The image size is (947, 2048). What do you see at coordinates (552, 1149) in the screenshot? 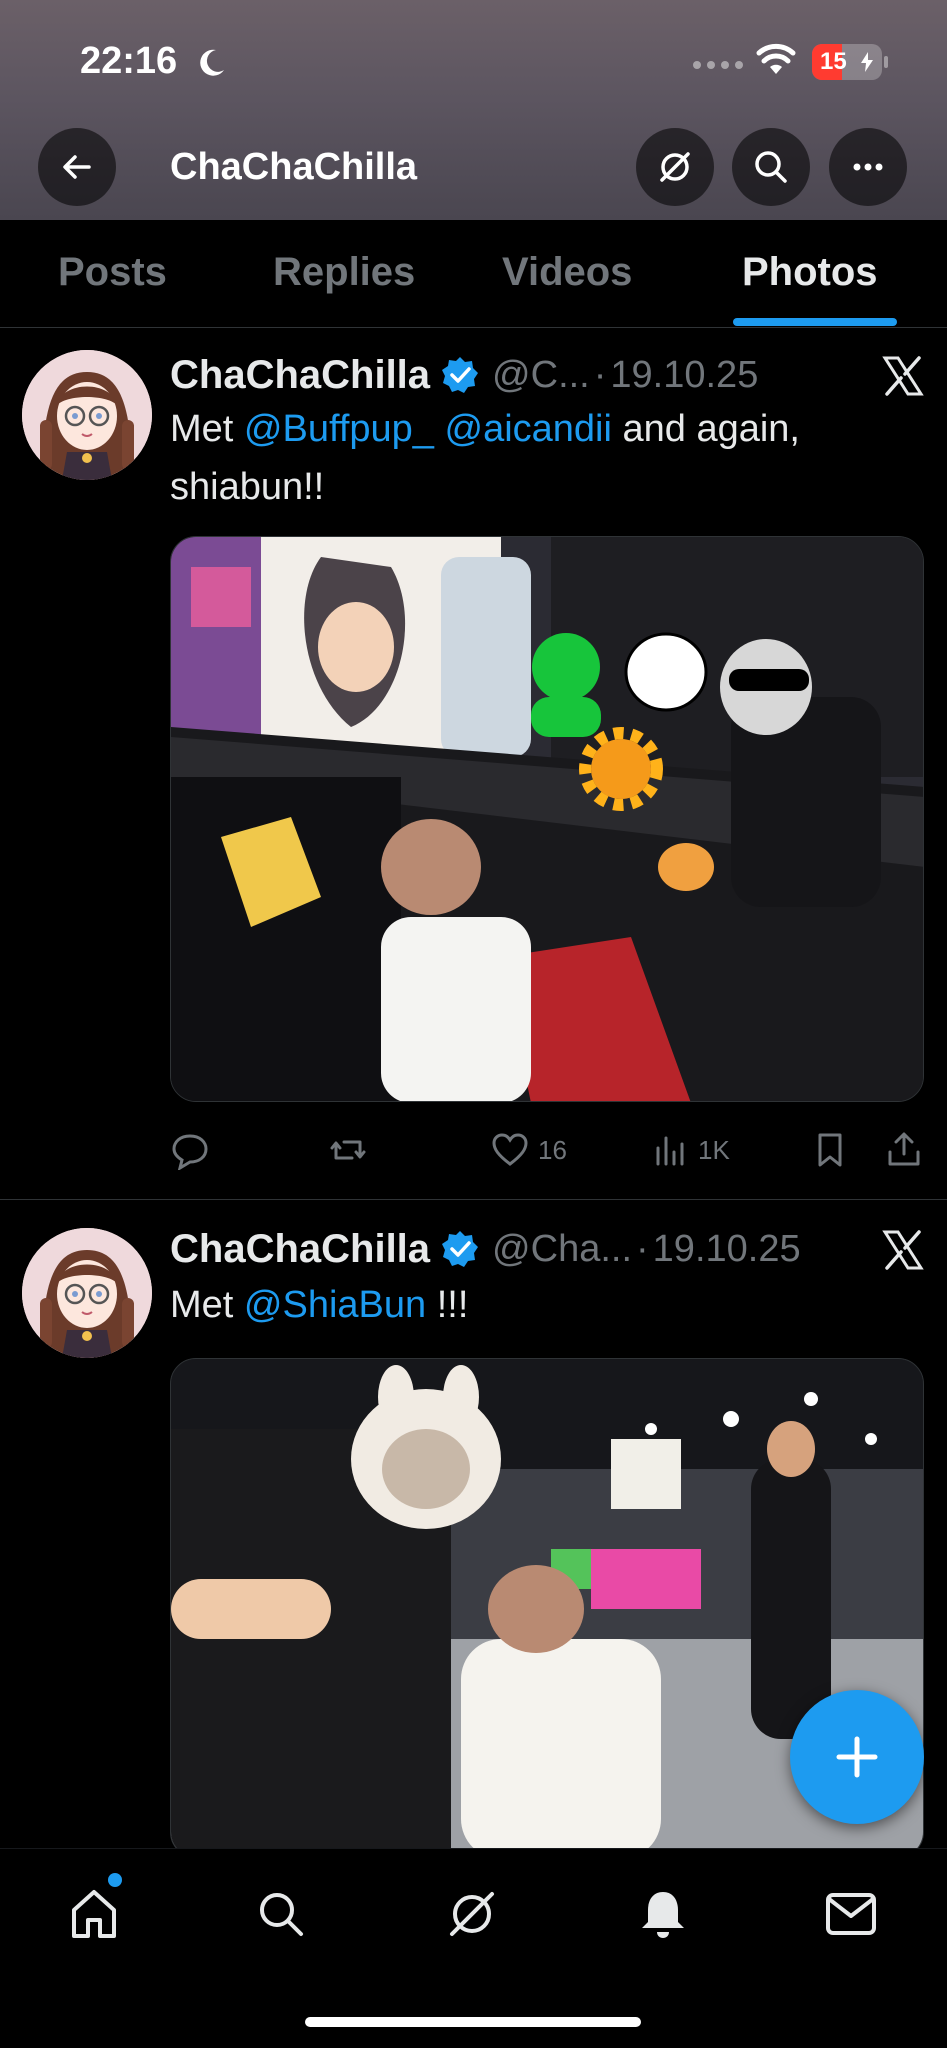
I see `like-count: 16` at bounding box center [552, 1149].